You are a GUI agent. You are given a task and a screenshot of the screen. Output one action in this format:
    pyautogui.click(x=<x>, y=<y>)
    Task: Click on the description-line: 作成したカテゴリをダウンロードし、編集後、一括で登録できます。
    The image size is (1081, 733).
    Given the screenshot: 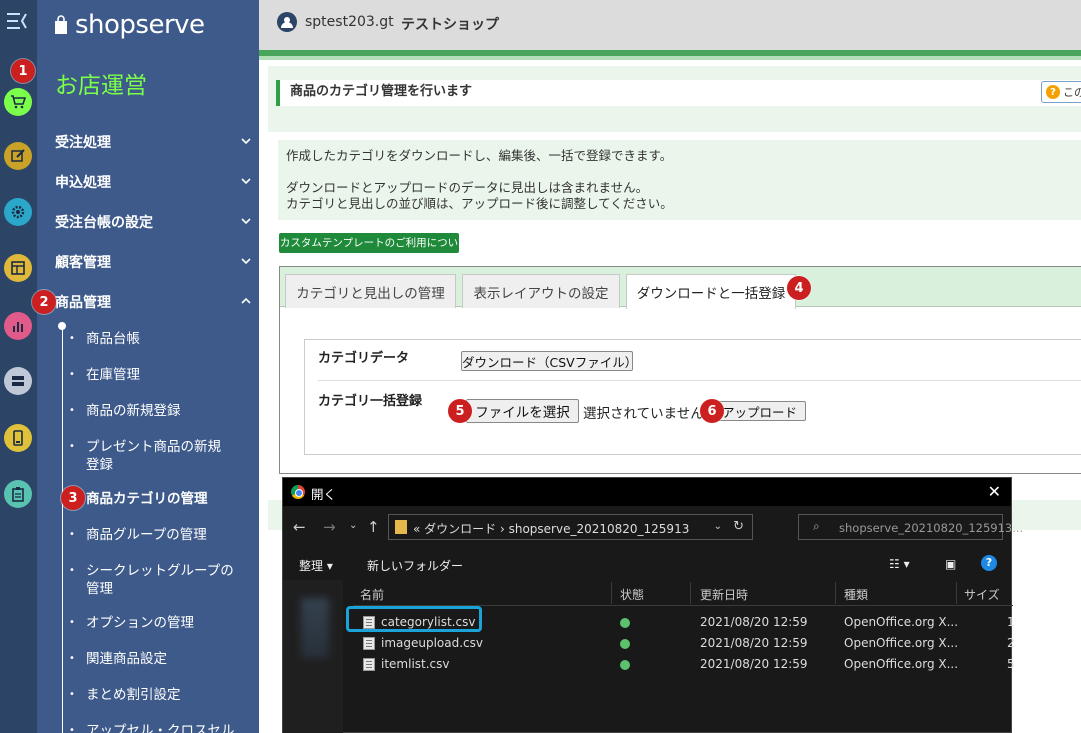 What is the action you would take?
    pyautogui.click(x=479, y=155)
    